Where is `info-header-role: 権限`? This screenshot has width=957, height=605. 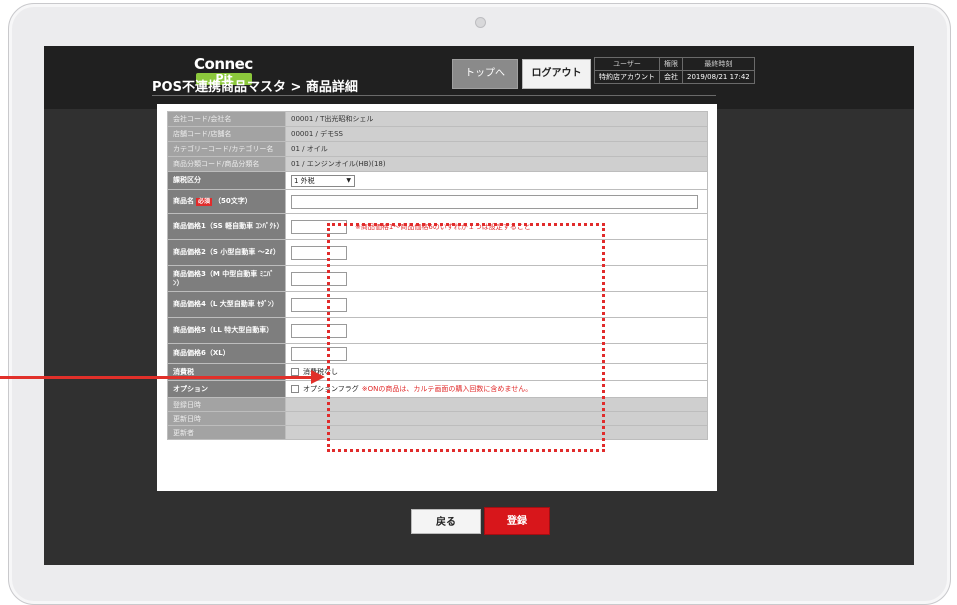 info-header-role: 権限 is located at coordinates (671, 64).